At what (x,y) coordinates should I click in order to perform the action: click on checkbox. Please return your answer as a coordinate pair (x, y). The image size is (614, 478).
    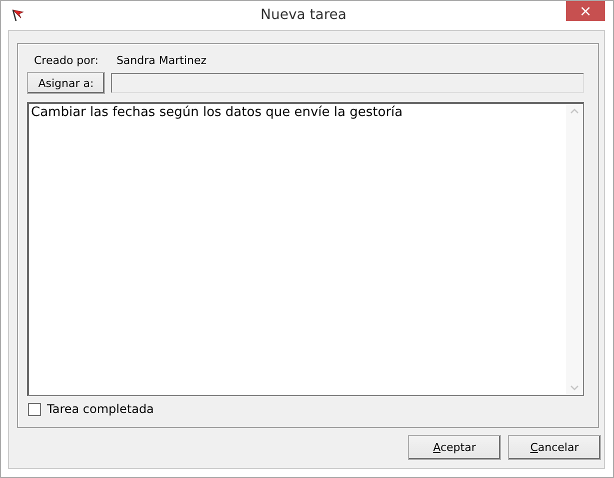
    Looking at the image, I should click on (34, 409).